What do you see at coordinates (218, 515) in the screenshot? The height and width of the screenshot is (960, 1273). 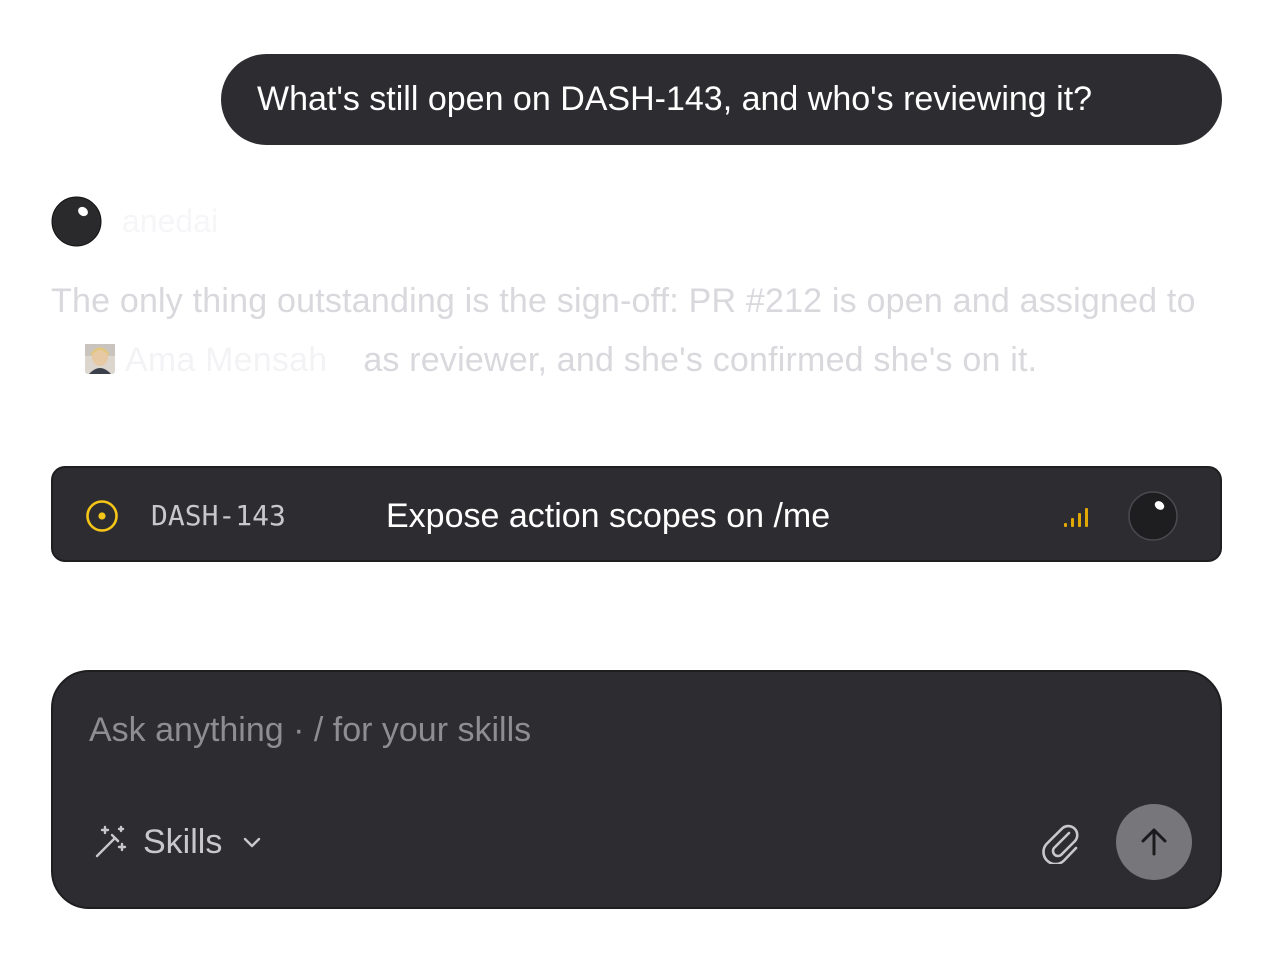 I see `issue-id: DASH-143` at bounding box center [218, 515].